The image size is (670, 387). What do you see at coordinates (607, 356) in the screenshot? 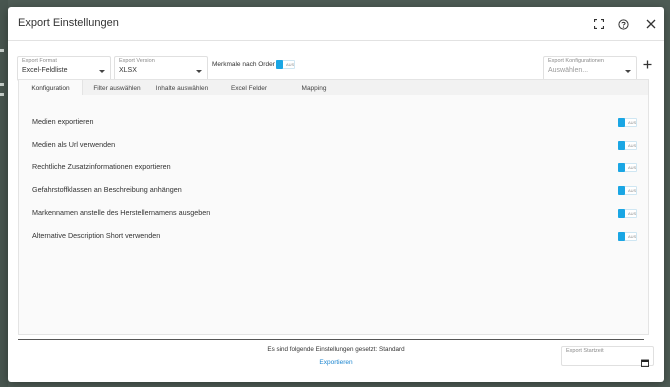
I see `export-start-time-input: Export Startzeit` at bounding box center [607, 356].